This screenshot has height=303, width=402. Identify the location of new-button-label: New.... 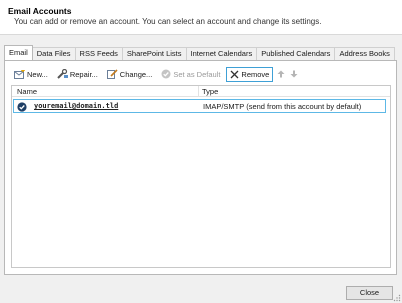
(37, 74).